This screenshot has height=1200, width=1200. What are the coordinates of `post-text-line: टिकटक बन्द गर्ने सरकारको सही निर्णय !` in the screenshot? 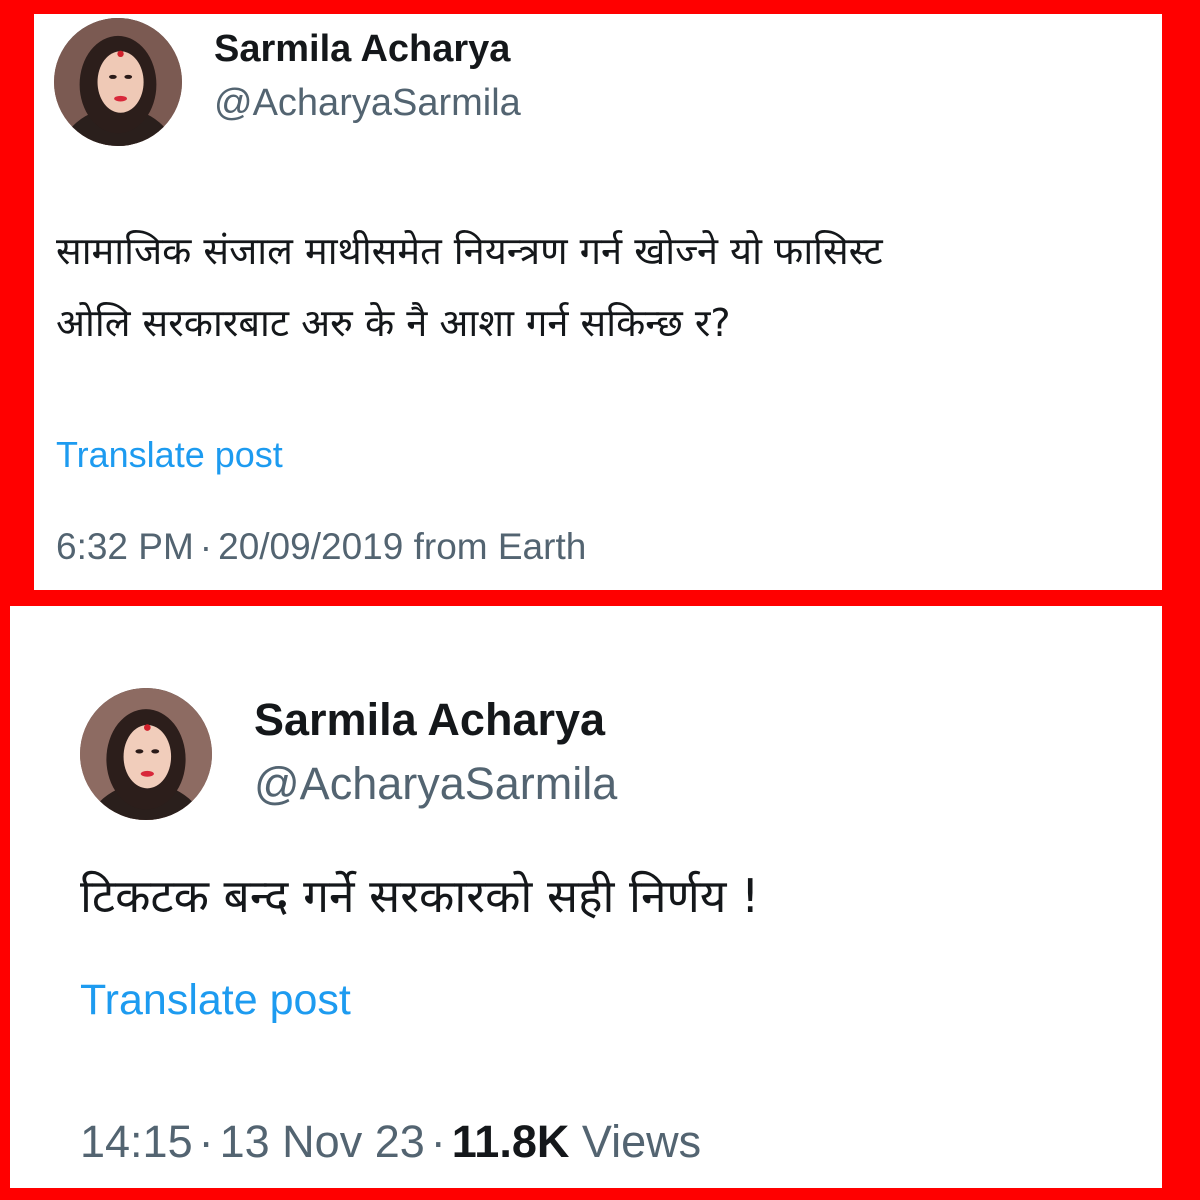 It's located at (420, 896).